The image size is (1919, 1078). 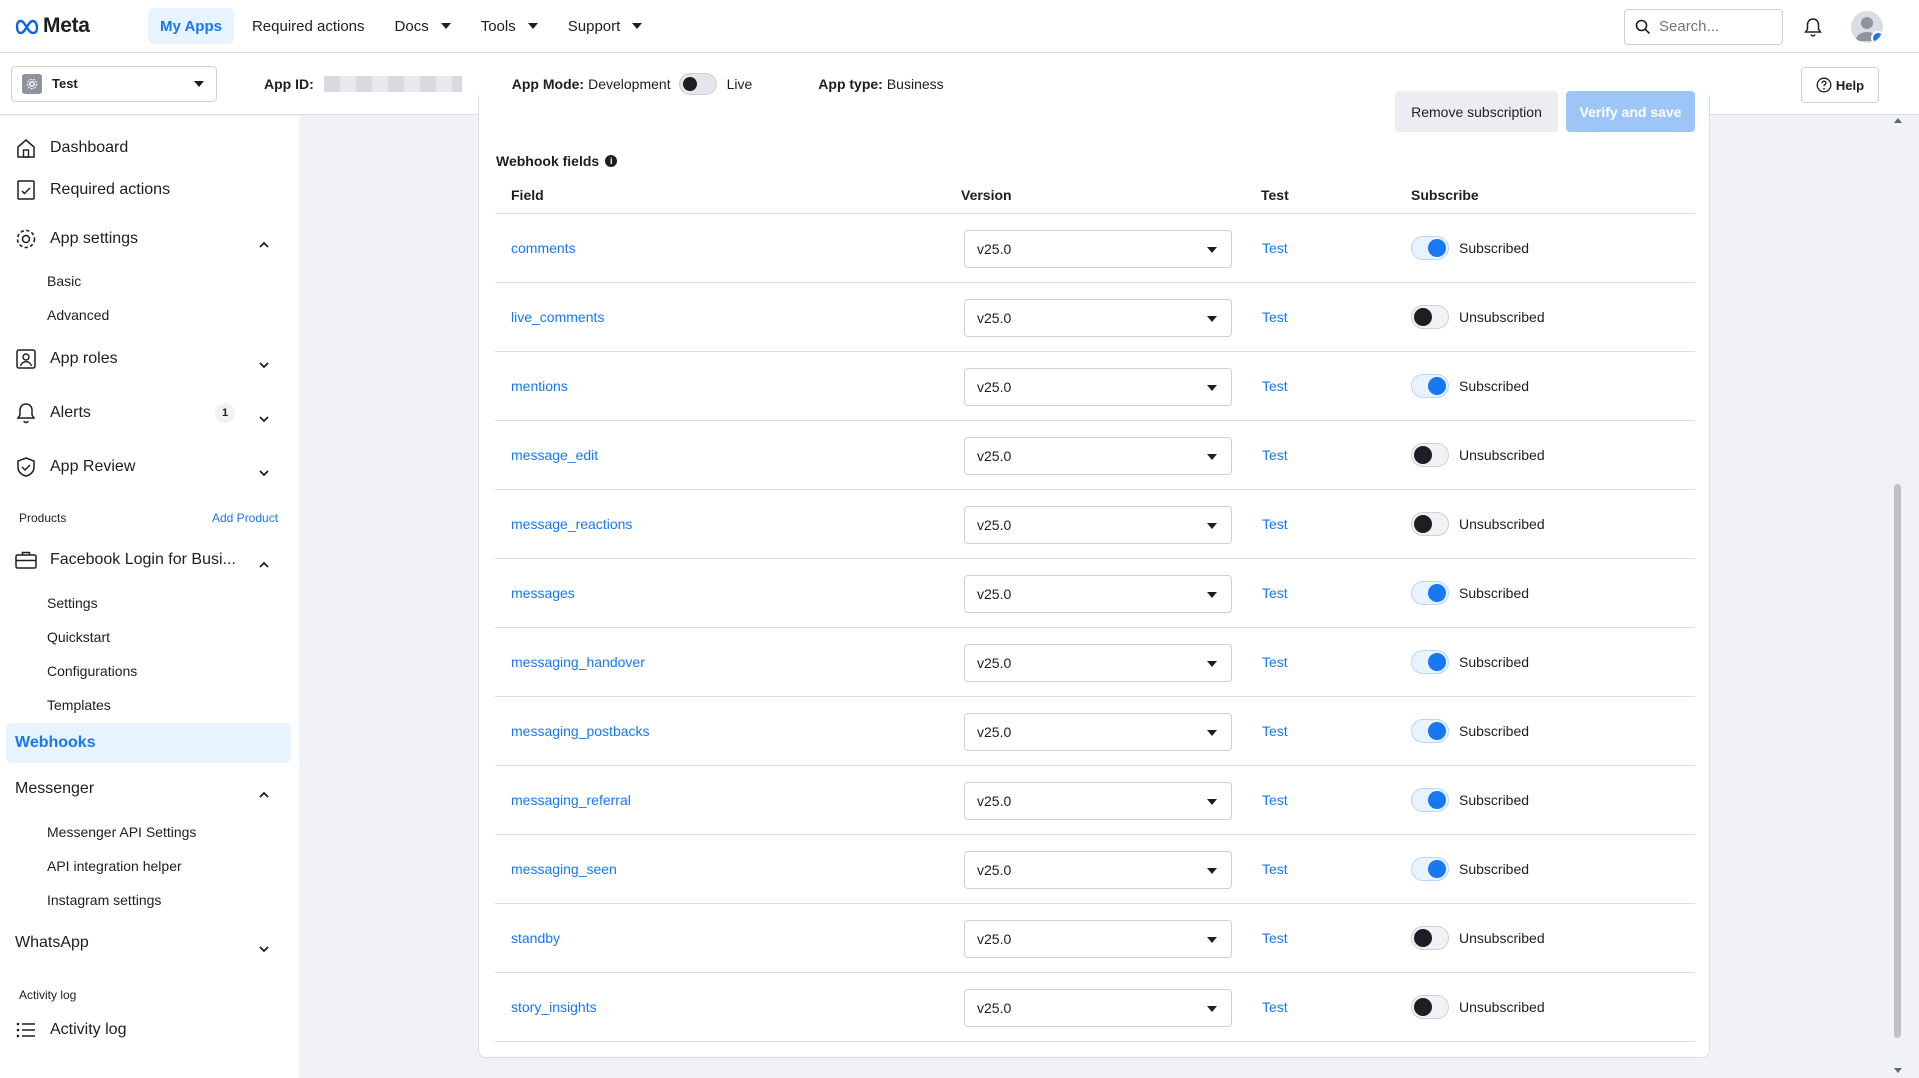 What do you see at coordinates (578, 662) in the screenshot?
I see `field-name-link: messaging_handover` at bounding box center [578, 662].